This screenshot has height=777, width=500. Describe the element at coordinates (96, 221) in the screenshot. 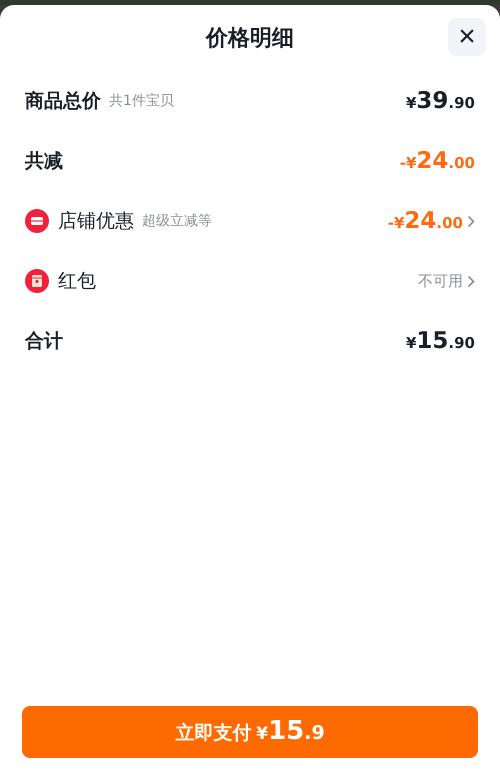

I see `row-label: 店铺优惠` at that location.